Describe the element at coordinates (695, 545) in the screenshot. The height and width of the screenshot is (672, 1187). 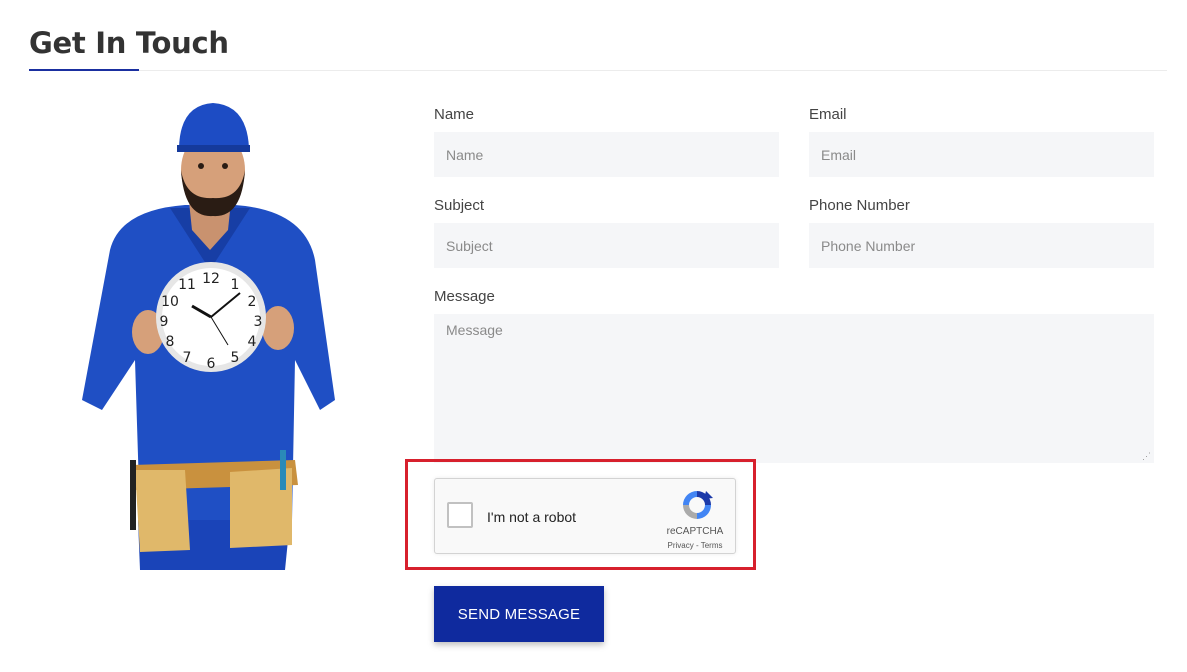
I see `recaptcha-privacy-terms-links: Privacy - Terms` at that location.